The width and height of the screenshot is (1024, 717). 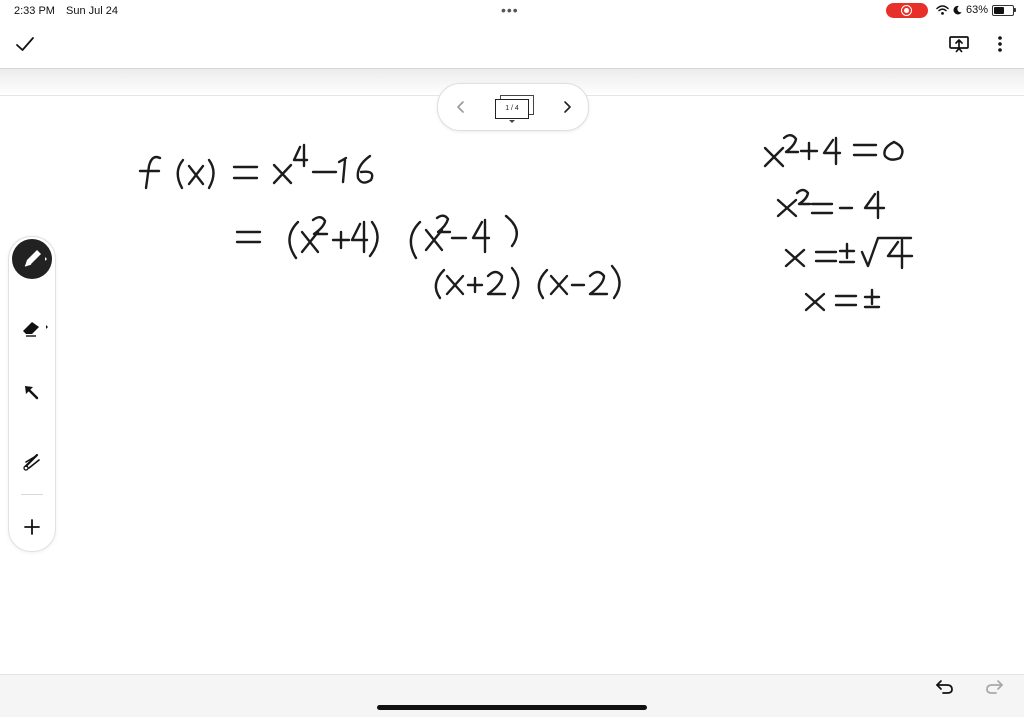 I want to click on checkmark-icon, so click(x=25, y=44).